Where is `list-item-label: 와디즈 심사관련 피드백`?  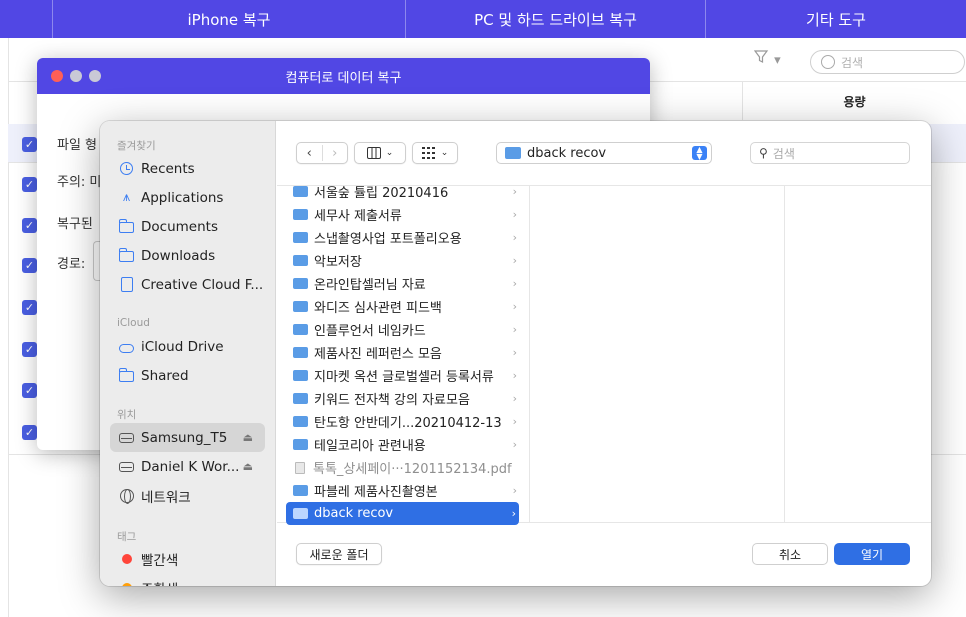 list-item-label: 와디즈 심사관련 피드백 is located at coordinates (378, 308).